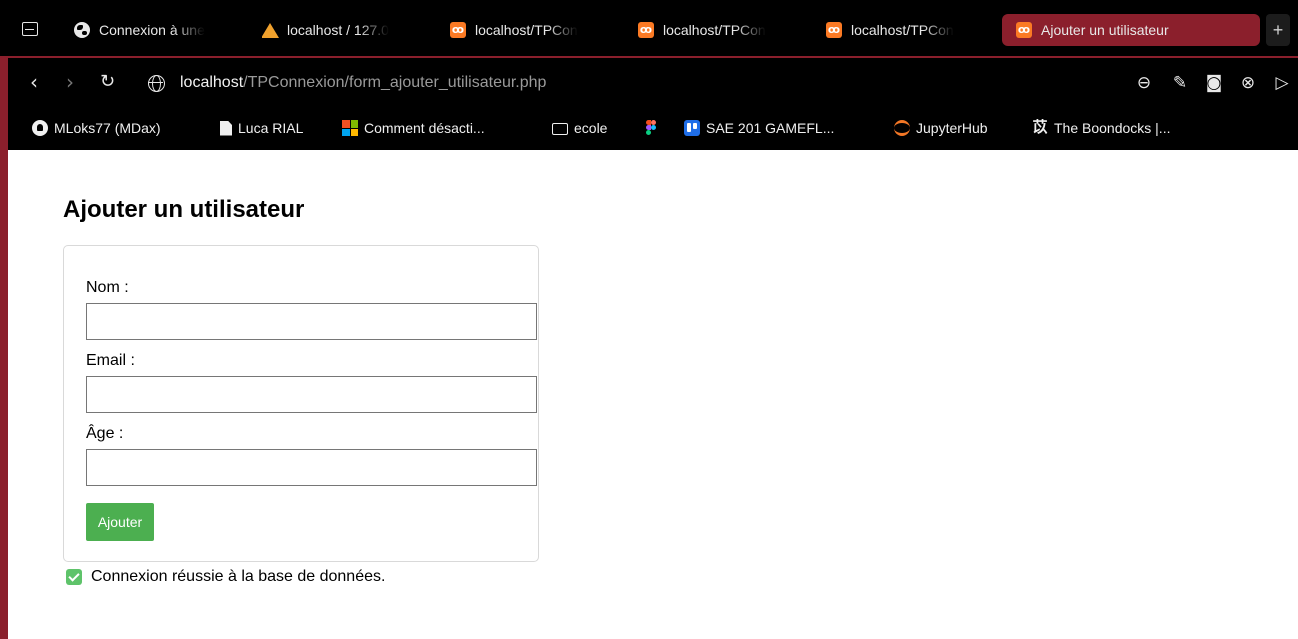 The width and height of the screenshot is (1298, 639). I want to click on camera-icon: ◙, so click(1214, 83).